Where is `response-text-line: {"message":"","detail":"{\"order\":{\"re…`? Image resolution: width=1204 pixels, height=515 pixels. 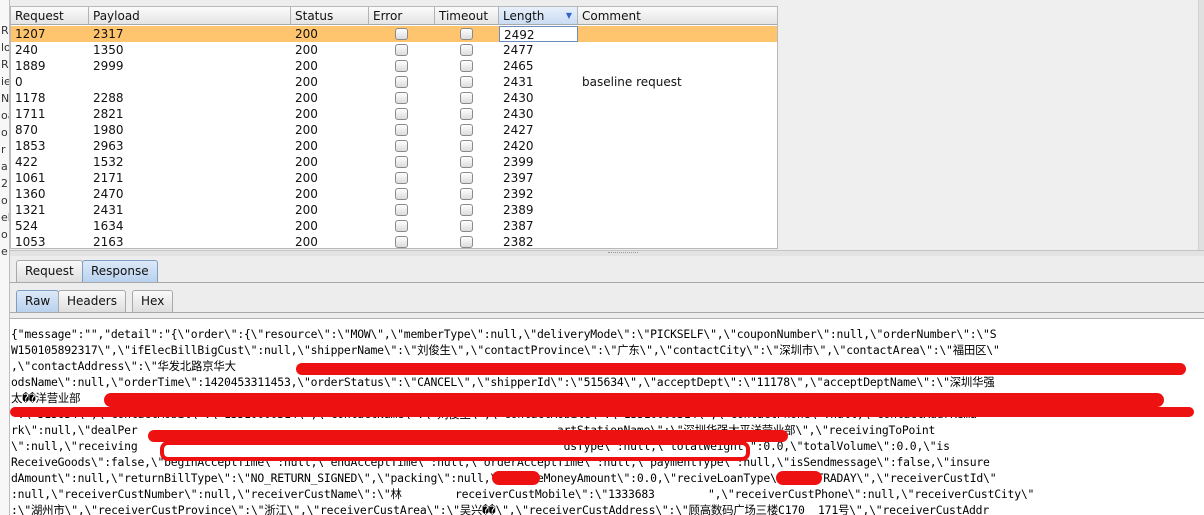 response-text-line: {"message":"","detail":"{\"order\":{\"re… is located at coordinates (504, 334).